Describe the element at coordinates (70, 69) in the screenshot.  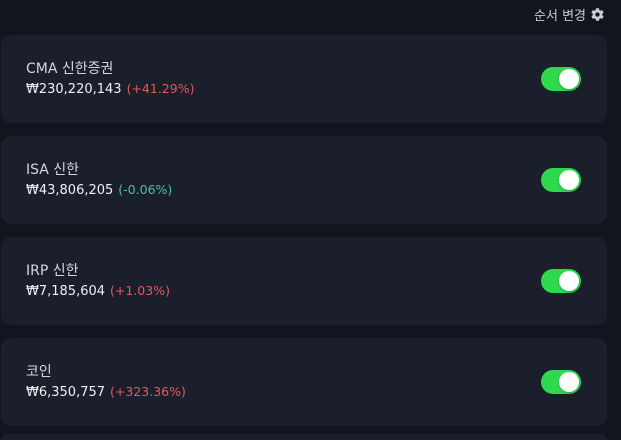
I see `account-name: CMA 신한증권` at that location.